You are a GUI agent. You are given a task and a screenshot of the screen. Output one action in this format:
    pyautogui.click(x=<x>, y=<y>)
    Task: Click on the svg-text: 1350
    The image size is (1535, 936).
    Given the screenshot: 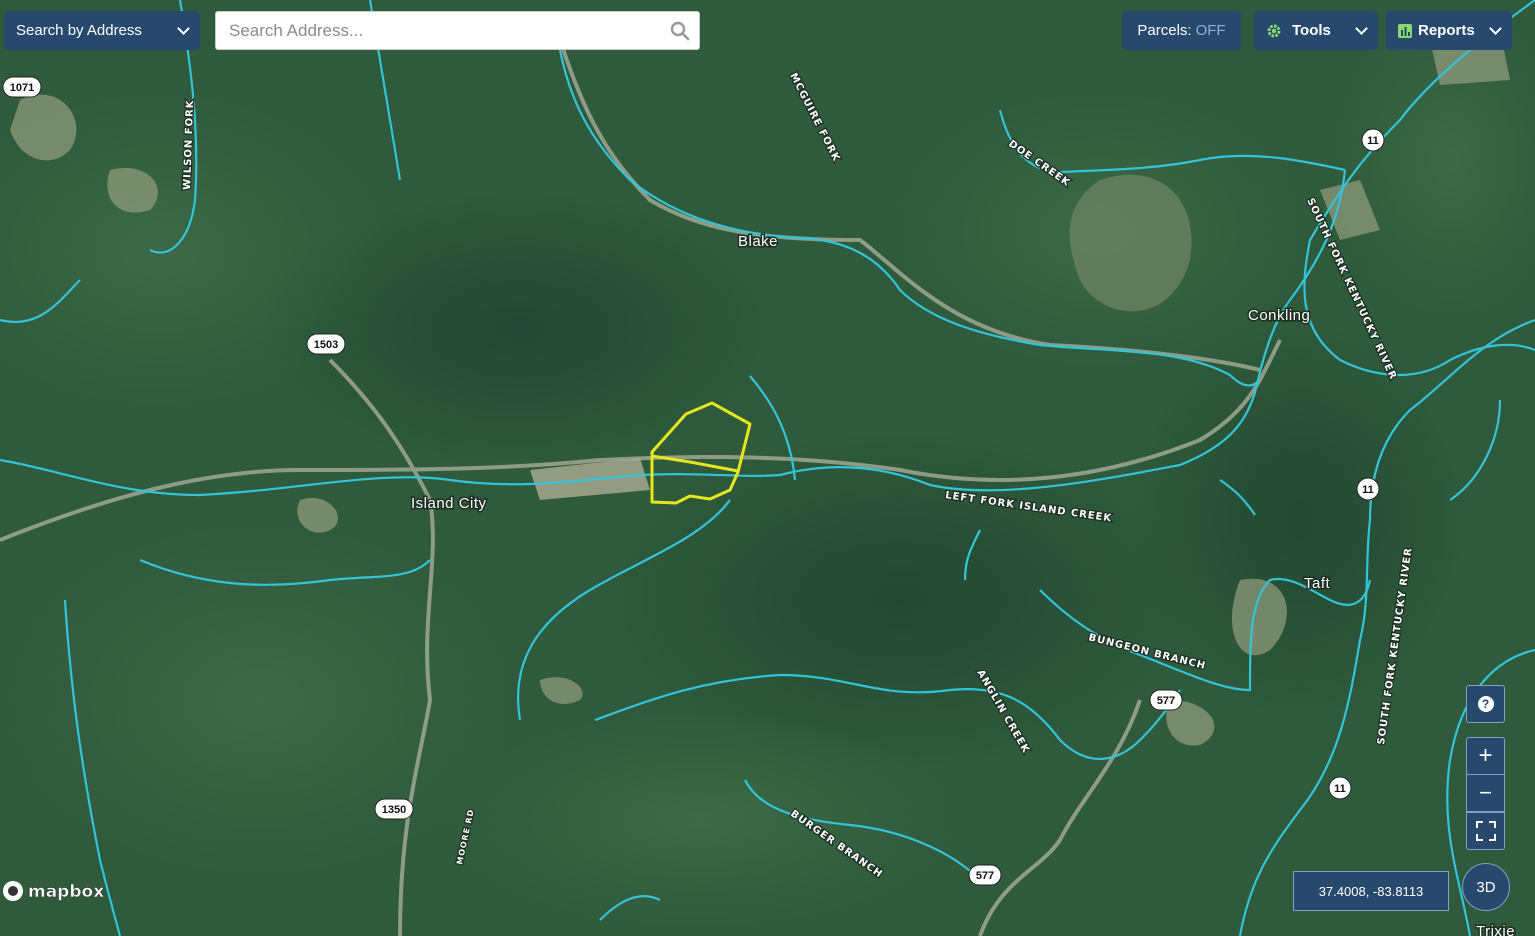 What is the action you would take?
    pyautogui.click(x=394, y=810)
    